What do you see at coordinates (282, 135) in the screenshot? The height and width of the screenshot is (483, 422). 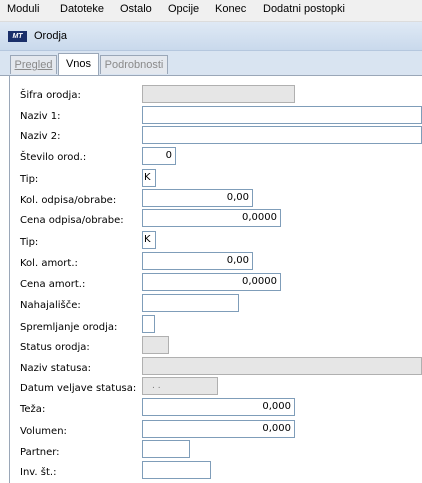 I see `naziv-2-field` at bounding box center [282, 135].